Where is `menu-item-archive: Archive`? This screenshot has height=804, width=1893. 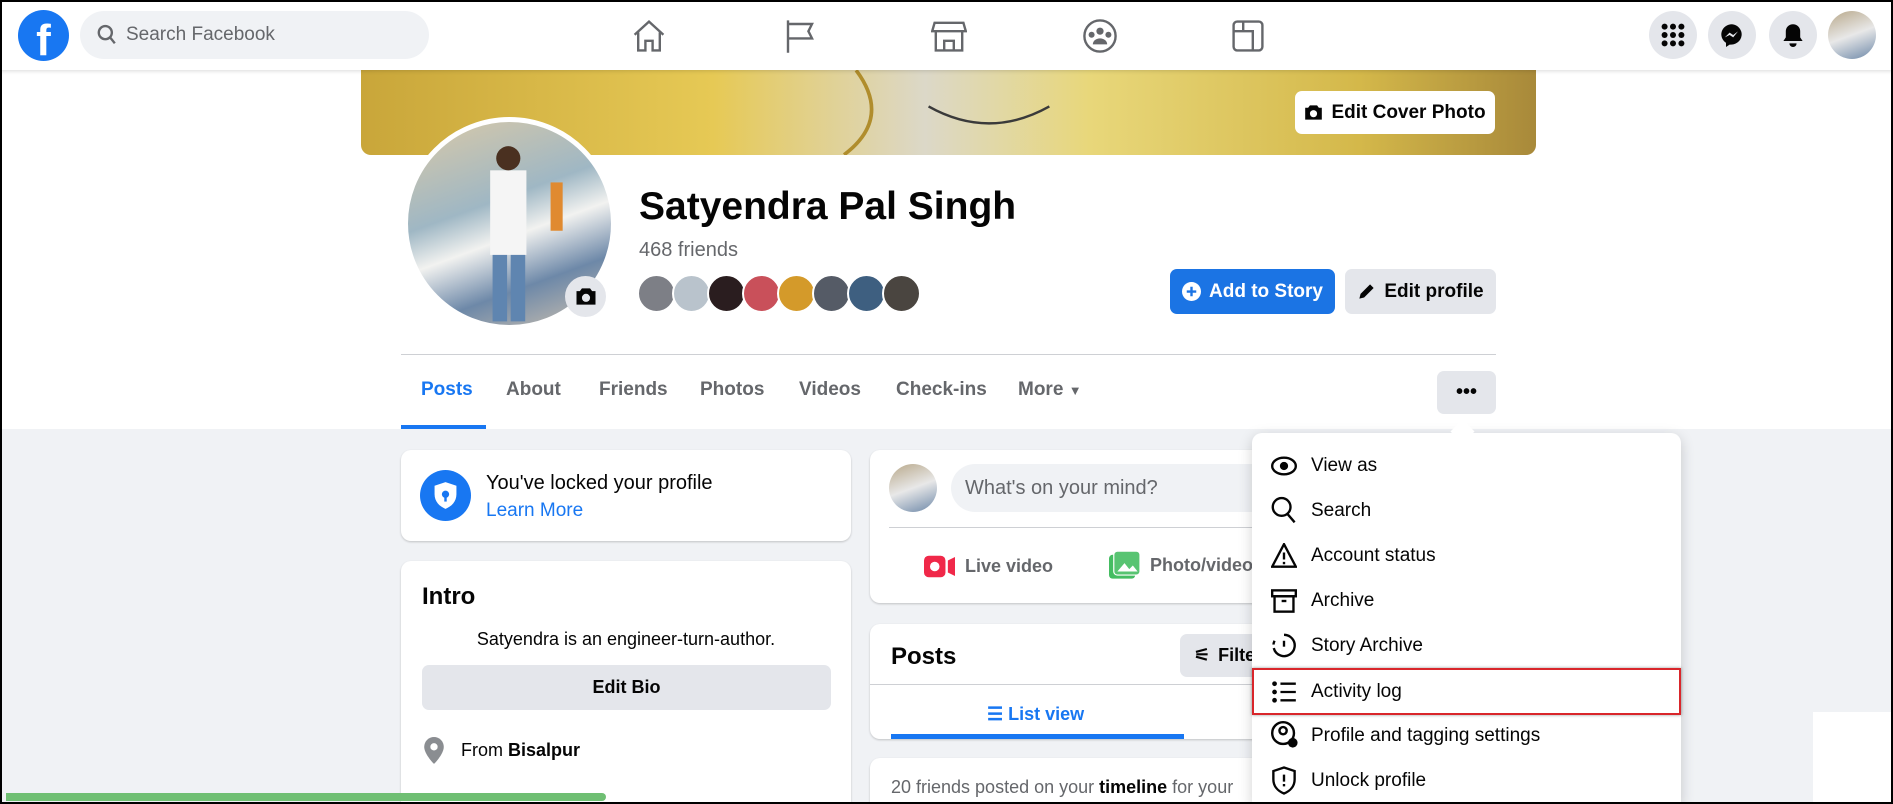
menu-item-archive: Archive is located at coordinates (1466, 600).